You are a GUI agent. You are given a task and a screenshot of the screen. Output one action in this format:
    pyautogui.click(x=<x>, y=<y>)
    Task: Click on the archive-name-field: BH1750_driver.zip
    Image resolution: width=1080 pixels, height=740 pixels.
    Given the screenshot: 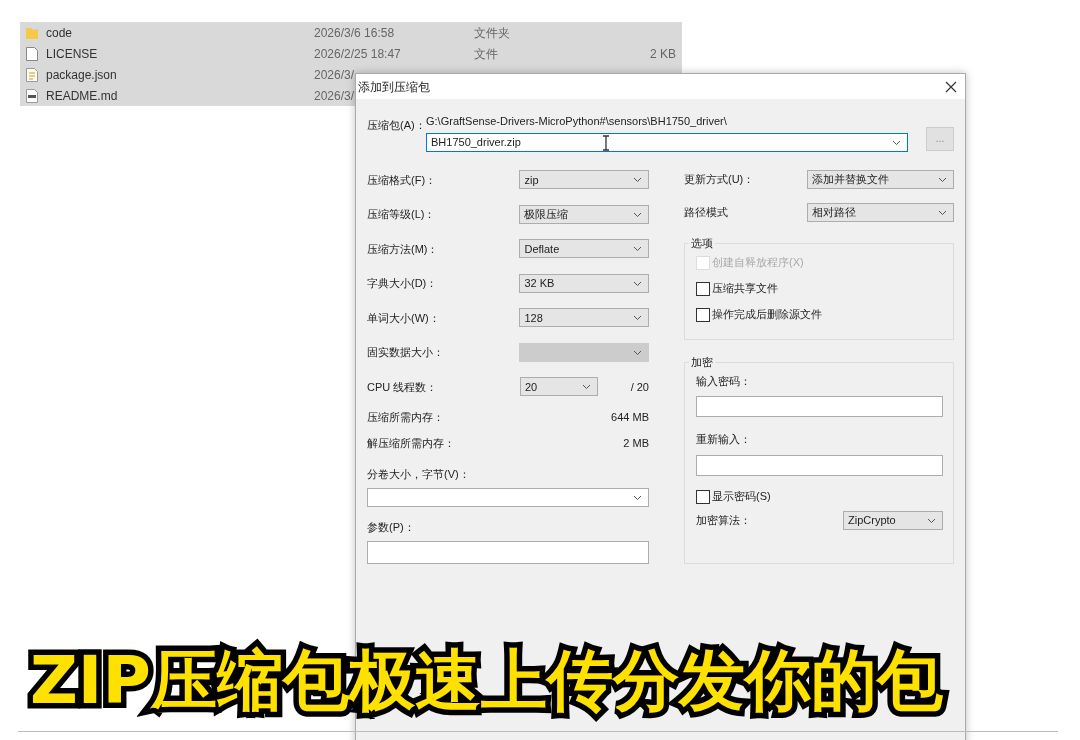 What is the action you would take?
    pyautogui.click(x=667, y=142)
    